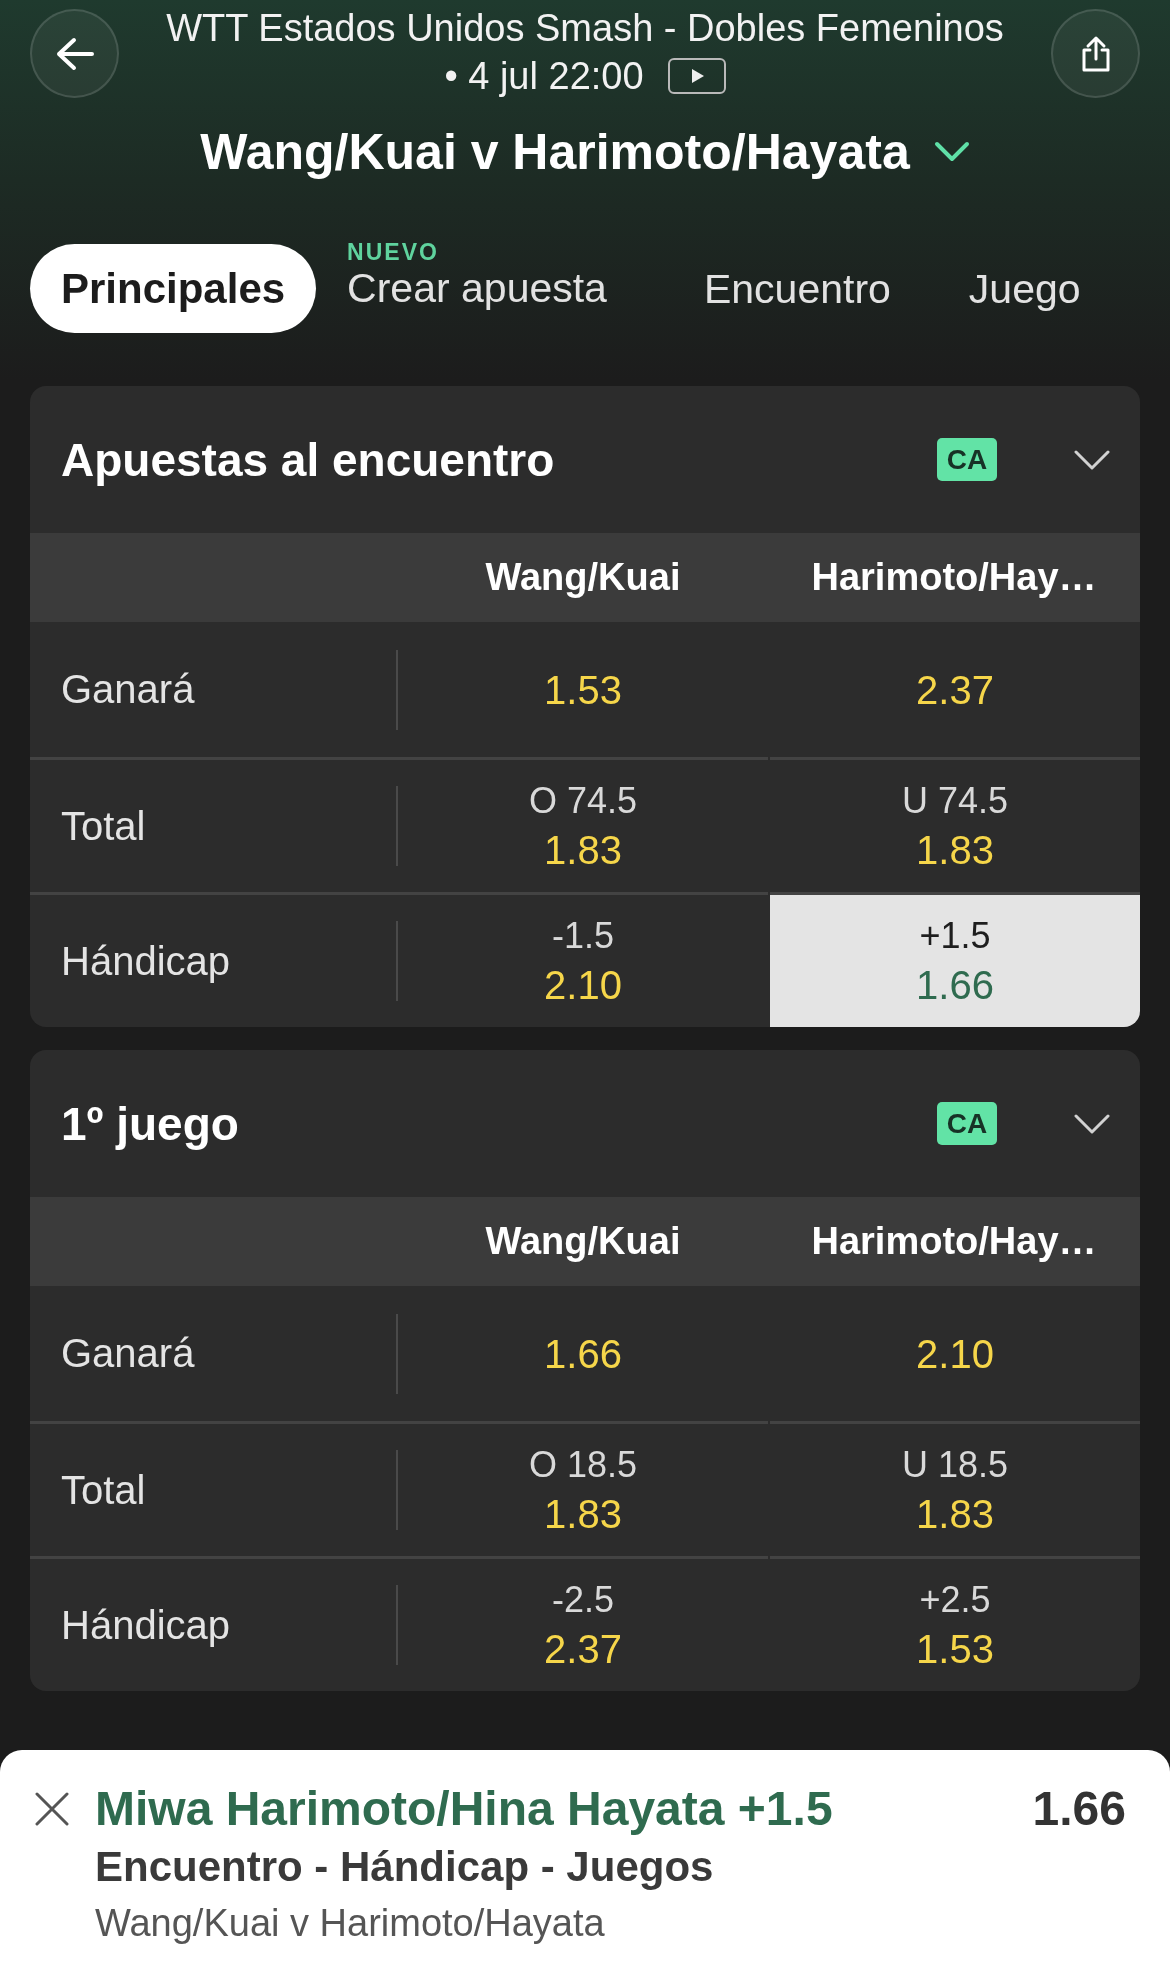 Image resolution: width=1170 pixels, height=1979 pixels. What do you see at coordinates (955, 1353) in the screenshot?
I see `odds-button: 2.10` at bounding box center [955, 1353].